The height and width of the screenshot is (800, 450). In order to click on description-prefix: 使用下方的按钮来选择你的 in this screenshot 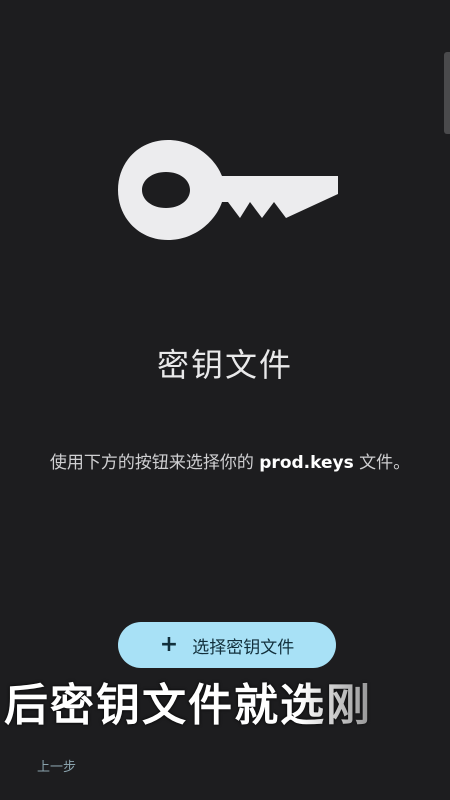, I will do `click(154, 463)`.